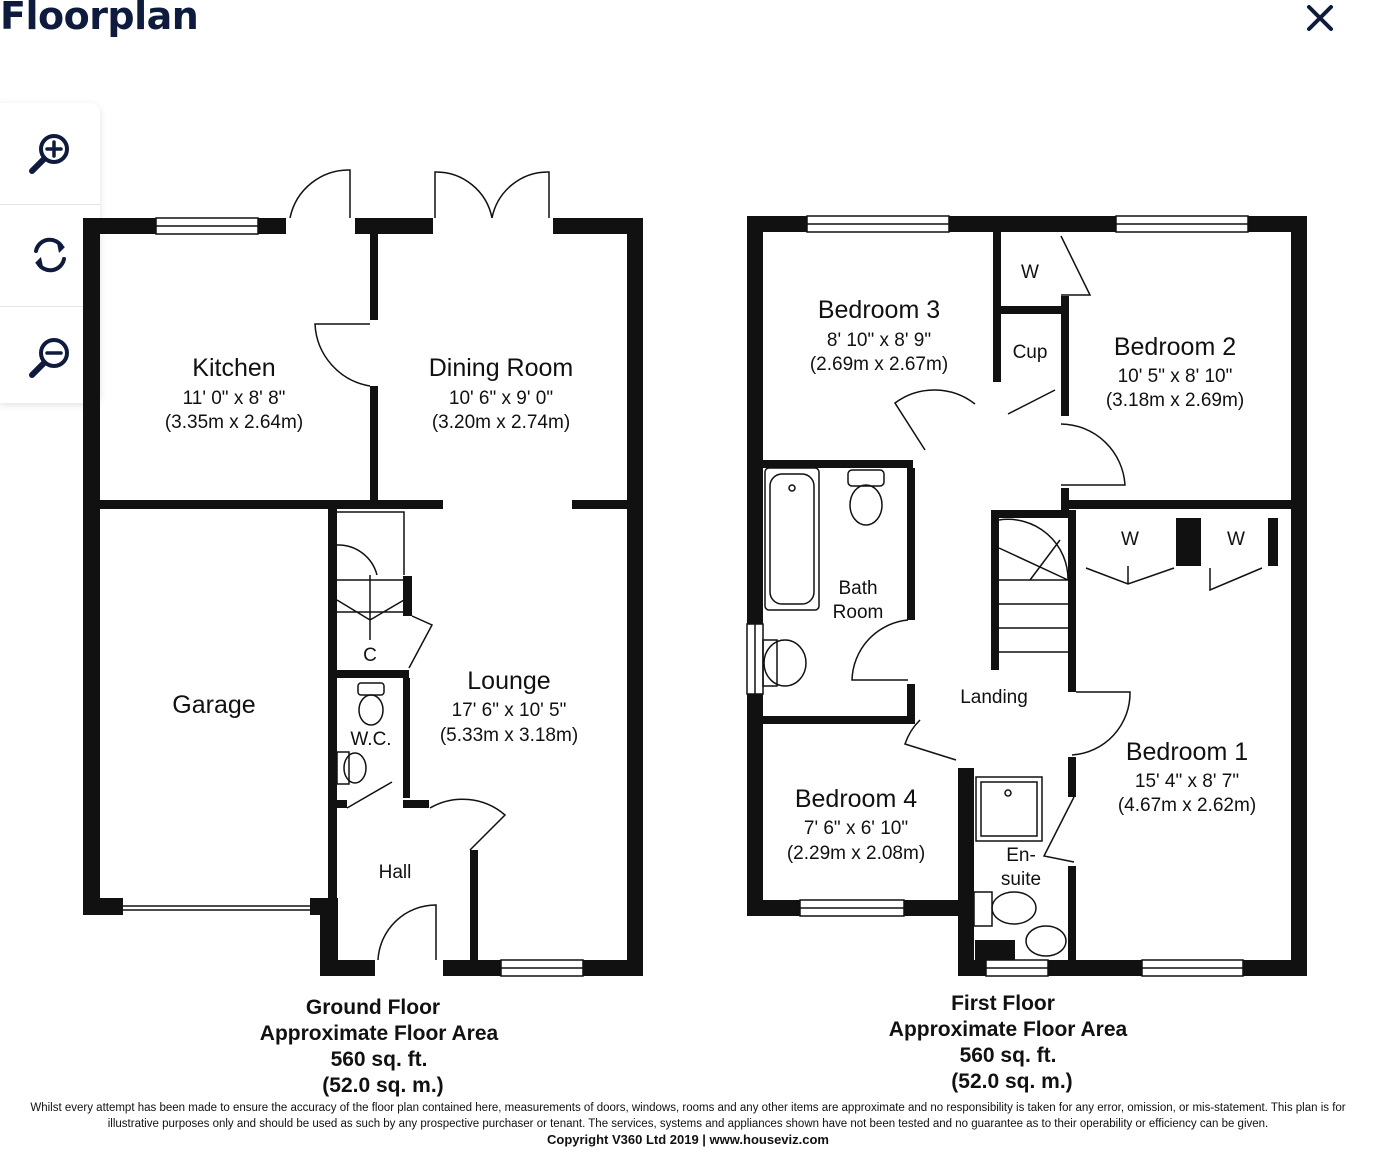  What do you see at coordinates (1187, 781) in the screenshot?
I see `bedroom-1-dim-imperial: 15' 4" x 8' 7"` at bounding box center [1187, 781].